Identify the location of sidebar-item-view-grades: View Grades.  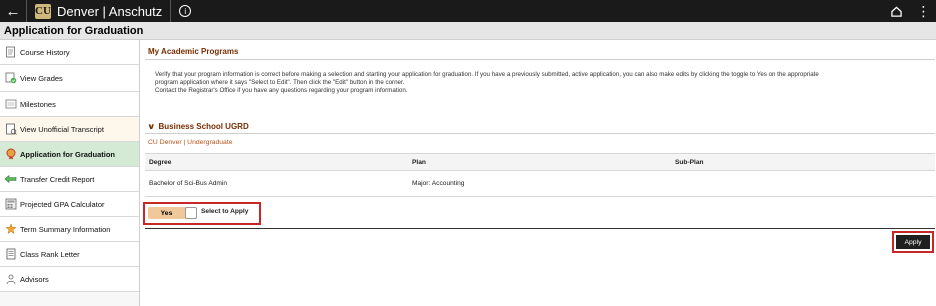
(69, 78).